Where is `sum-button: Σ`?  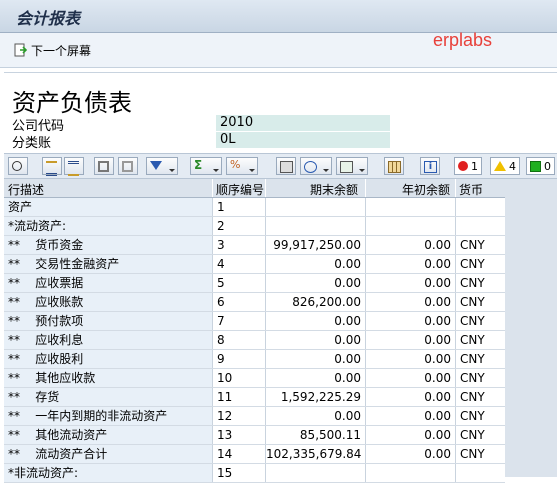 sum-button: Σ is located at coordinates (206, 166).